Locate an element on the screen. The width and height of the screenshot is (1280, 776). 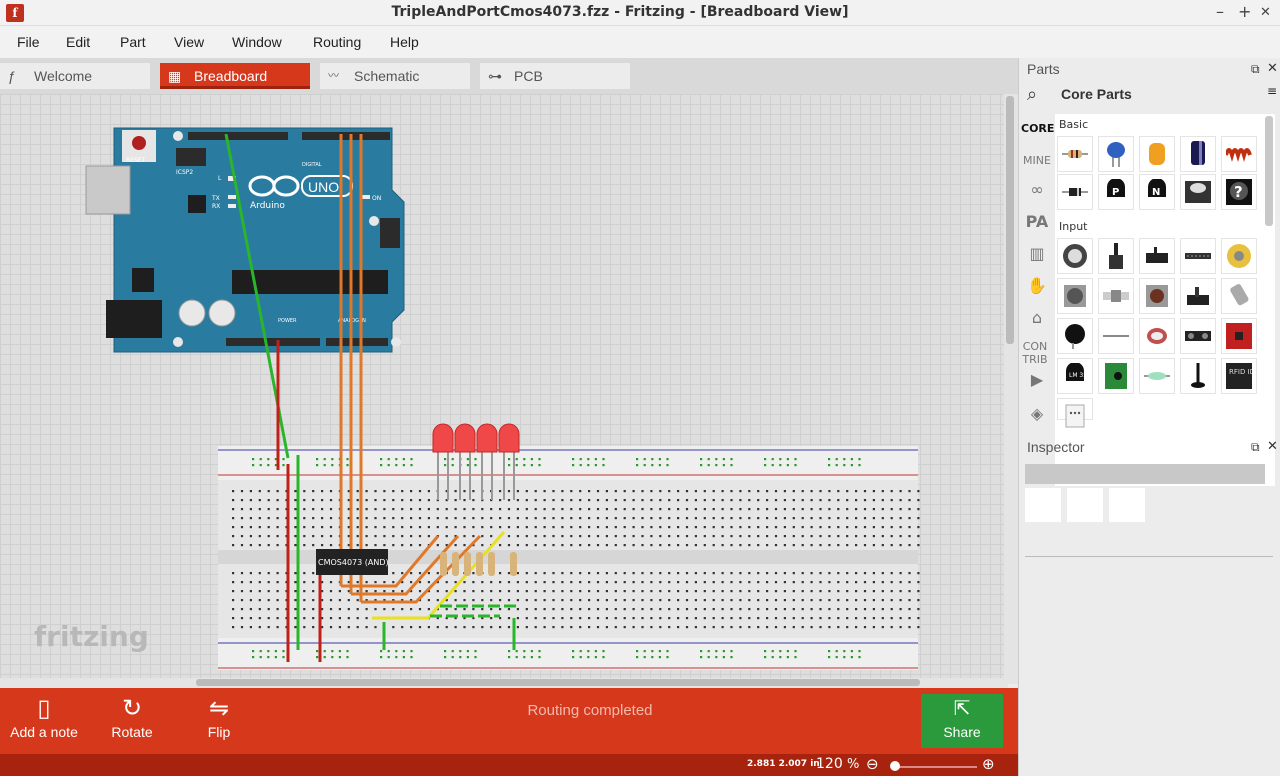
rotary-encoder-icon is located at coordinates (1239, 256).